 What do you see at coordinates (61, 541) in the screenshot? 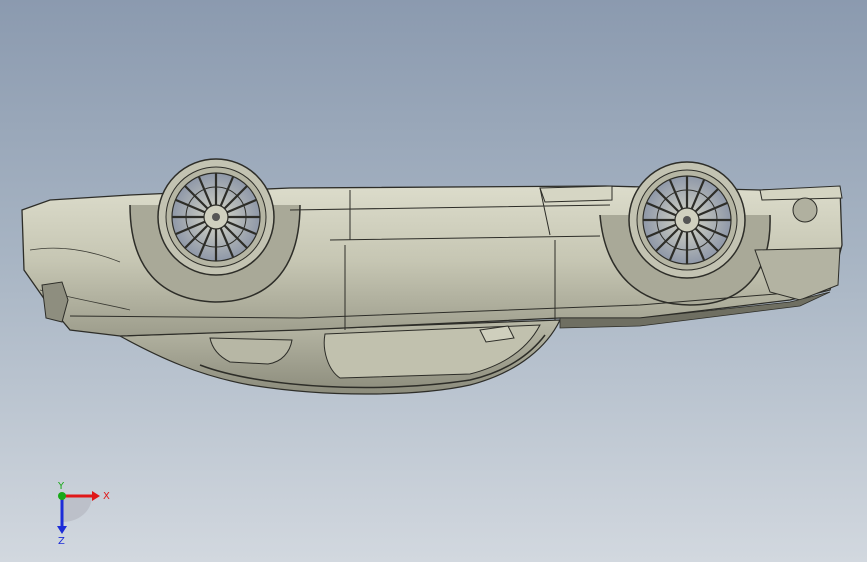
I see `z-axis-label: Z` at bounding box center [61, 541].